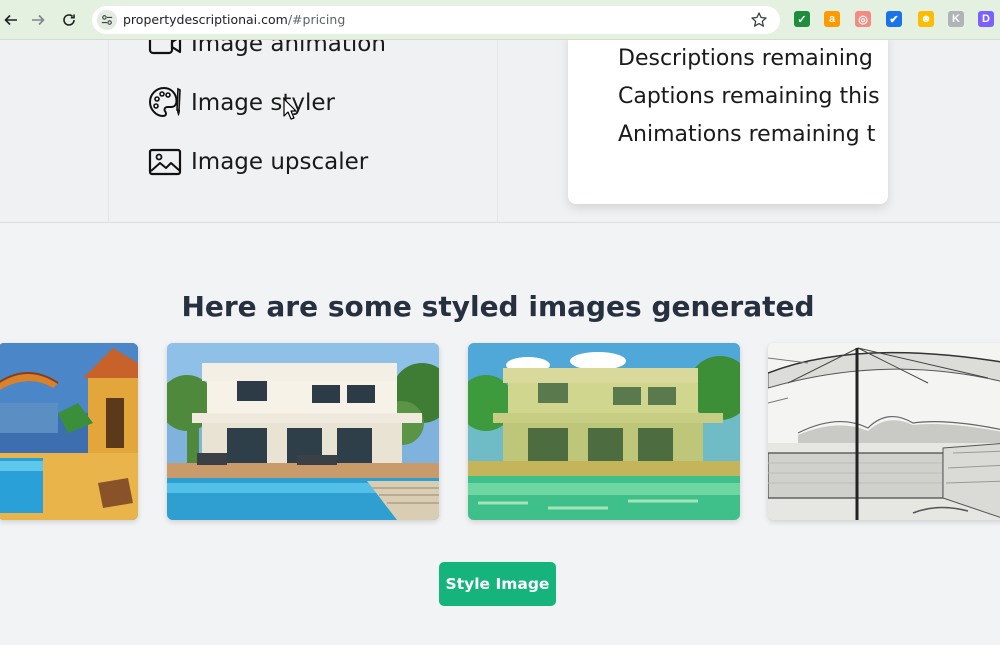 The image size is (1000, 645). I want to click on forward-arrow-icon, so click(38, 20).